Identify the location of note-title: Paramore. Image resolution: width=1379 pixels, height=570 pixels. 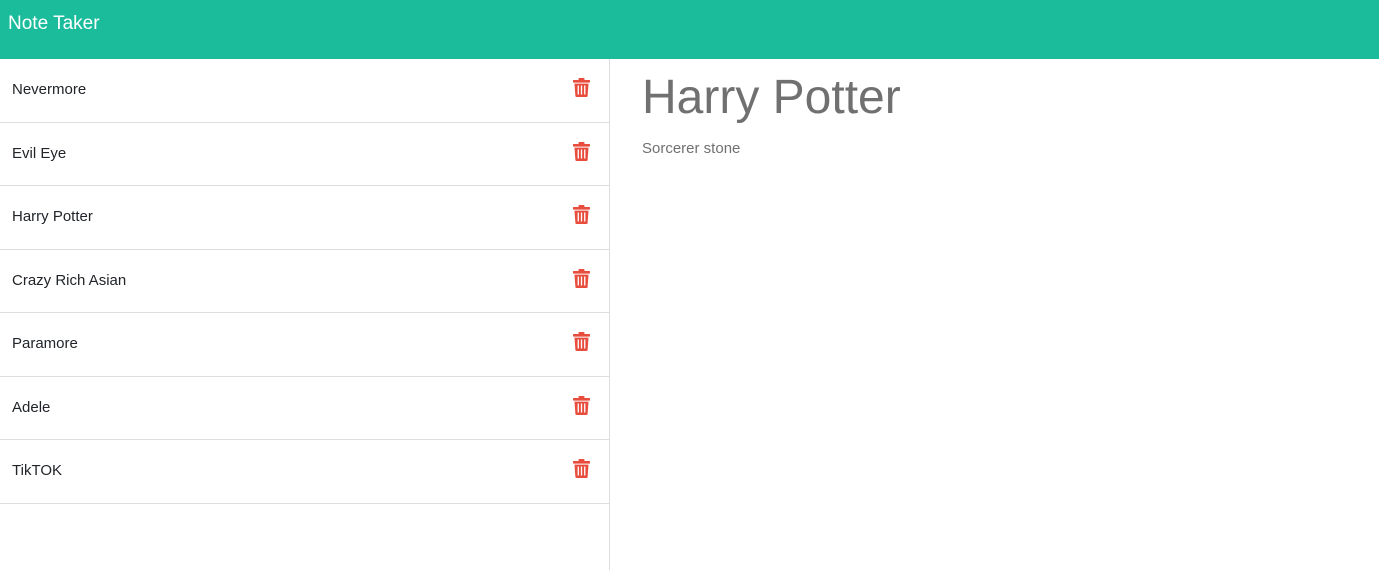
(45, 343).